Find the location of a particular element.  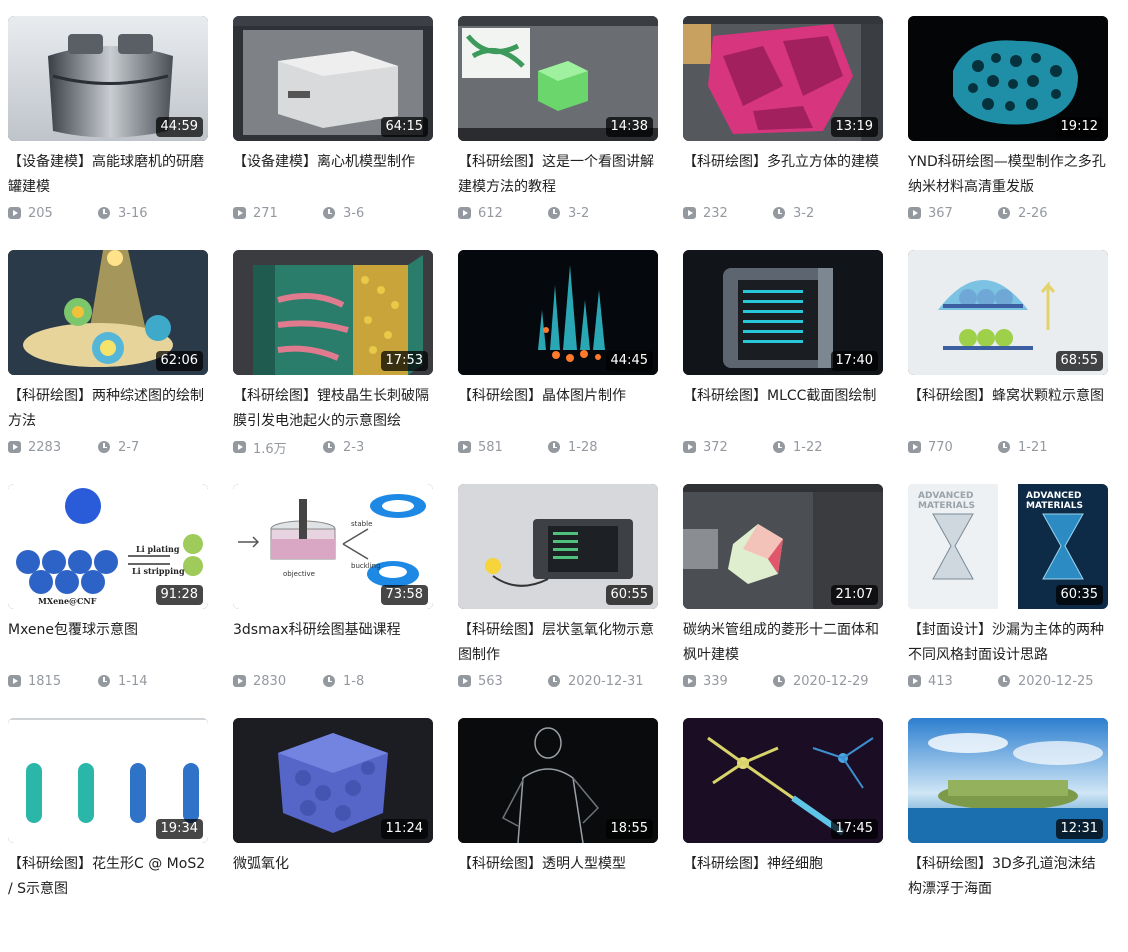

video-title: 【科研绘图】层状氢氧化物示意图制作 is located at coordinates (558, 643).